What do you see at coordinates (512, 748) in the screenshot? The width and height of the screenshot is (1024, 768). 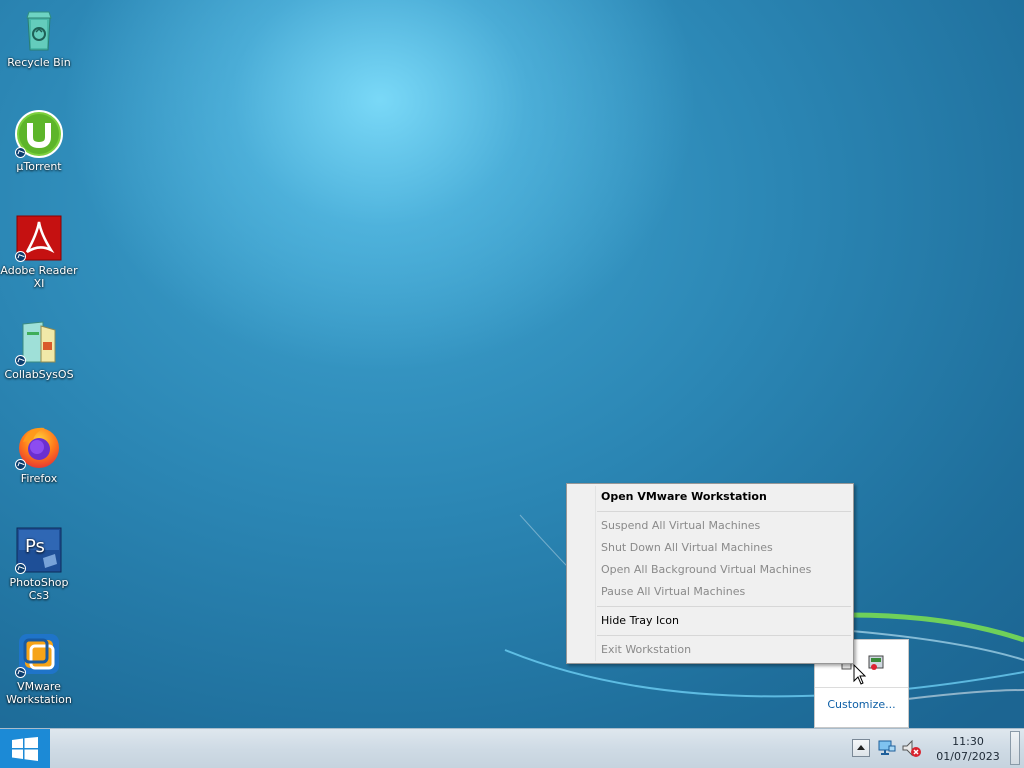 I see `taskbar: 11:30 01/07/2023` at bounding box center [512, 748].